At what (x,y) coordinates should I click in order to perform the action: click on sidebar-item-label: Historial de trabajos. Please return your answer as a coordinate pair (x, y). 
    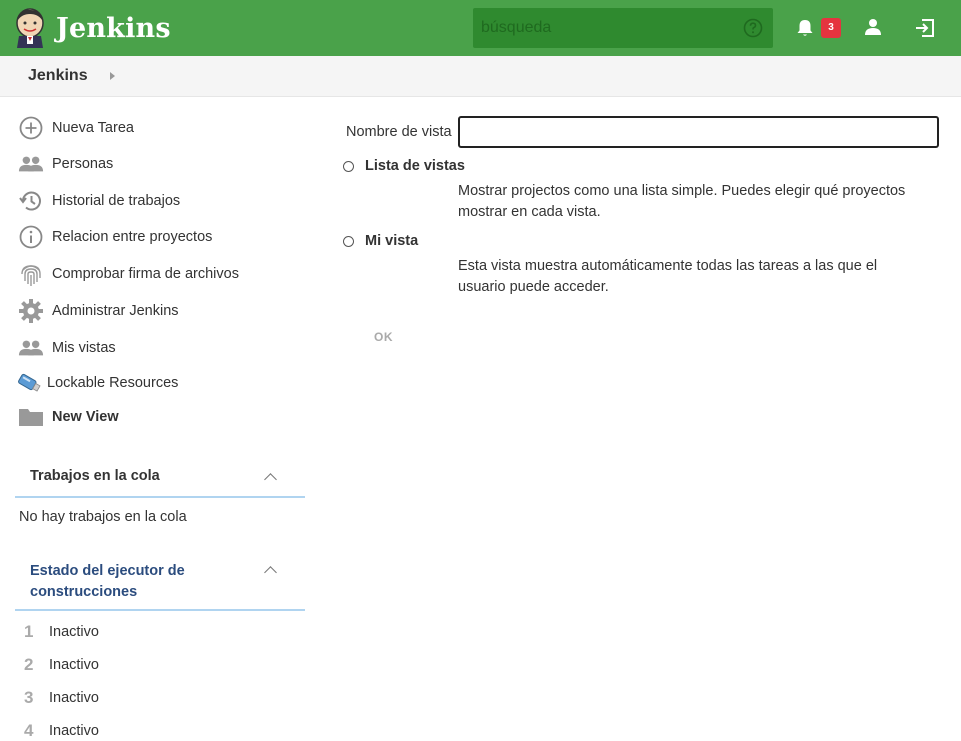
    Looking at the image, I should click on (116, 201).